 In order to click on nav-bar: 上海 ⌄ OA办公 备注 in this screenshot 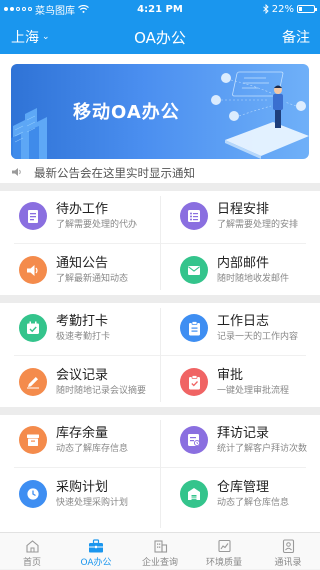, I will do `click(160, 36)`.